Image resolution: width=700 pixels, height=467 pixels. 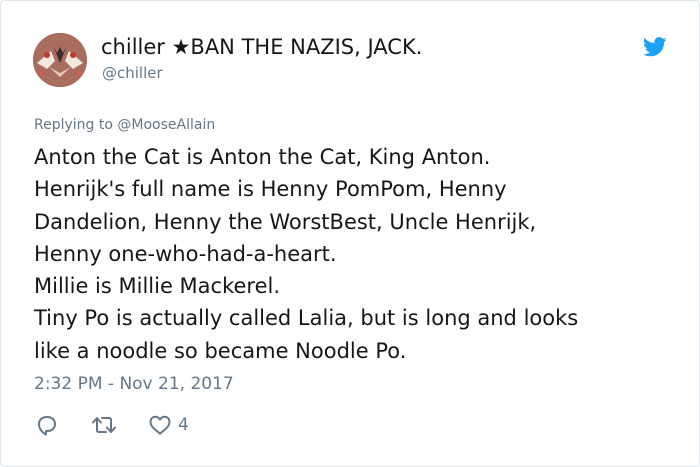 What do you see at coordinates (157, 286) in the screenshot?
I see `tweet-line: Millie is Millie Mackerel.` at bounding box center [157, 286].